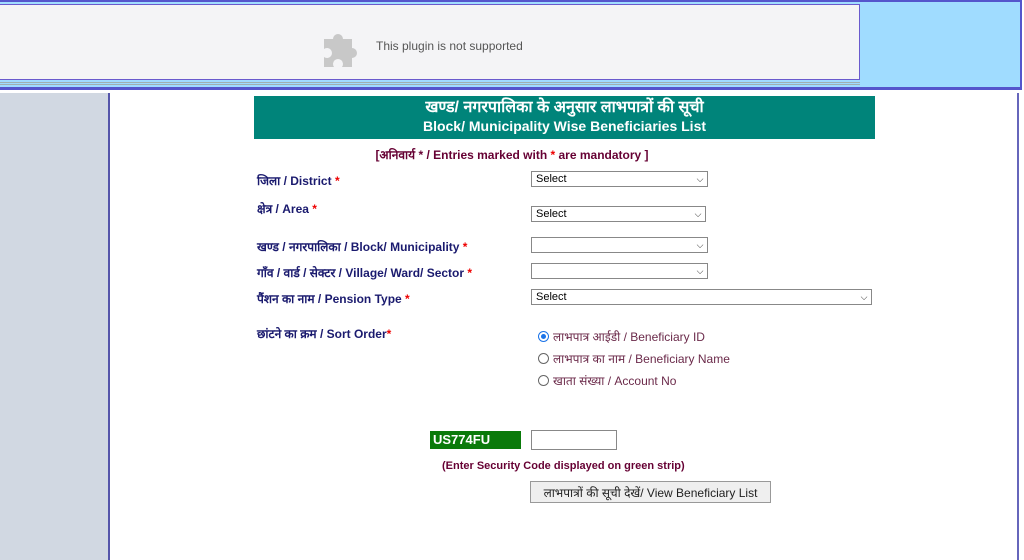 This screenshot has height=560, width=1024. Describe the element at coordinates (1018, 326) in the screenshot. I see `right-border` at that location.